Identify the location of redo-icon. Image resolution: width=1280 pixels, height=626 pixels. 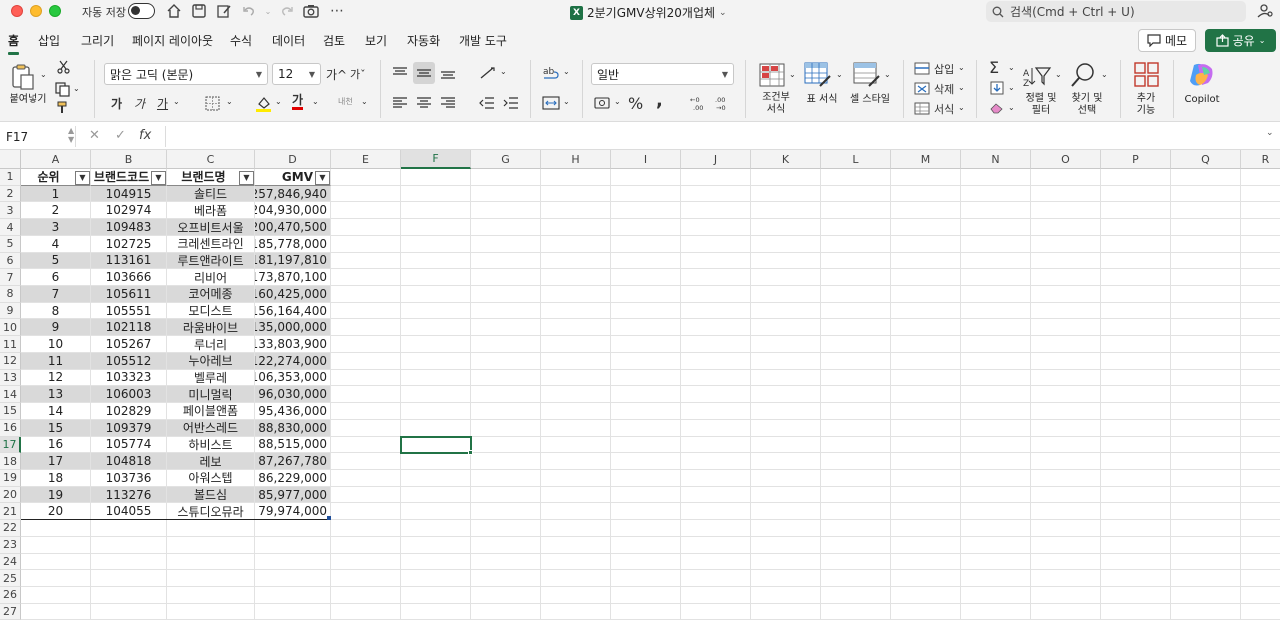
(287, 11).